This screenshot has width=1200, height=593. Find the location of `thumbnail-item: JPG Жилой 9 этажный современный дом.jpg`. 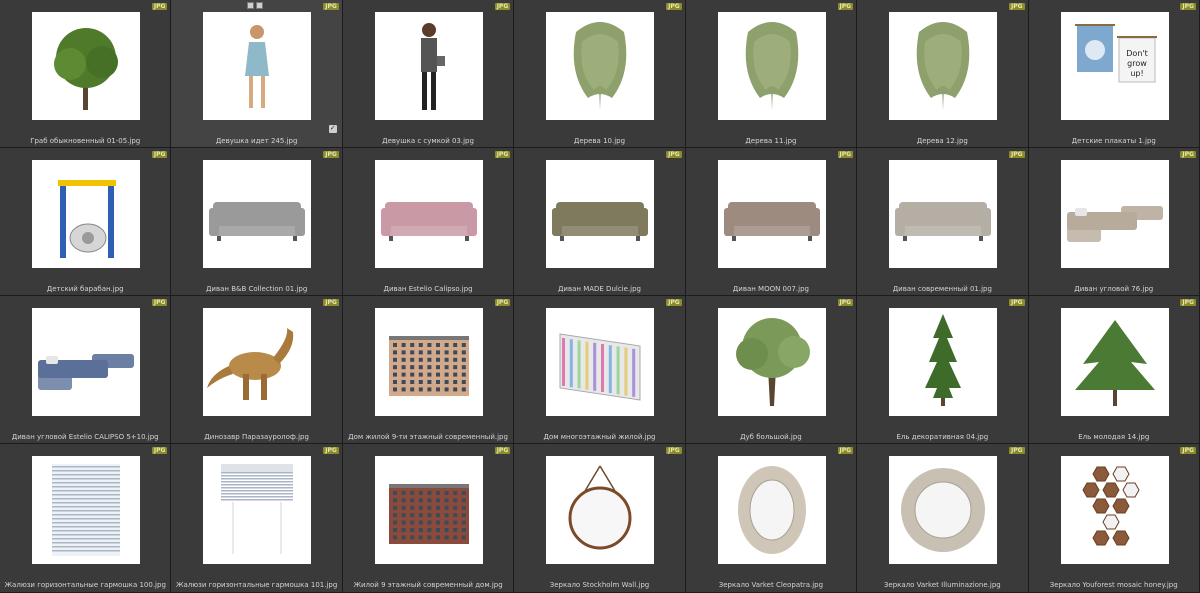

thumbnail-item: JPG Жилой 9 этажный современный дом.jpg is located at coordinates (428, 518).